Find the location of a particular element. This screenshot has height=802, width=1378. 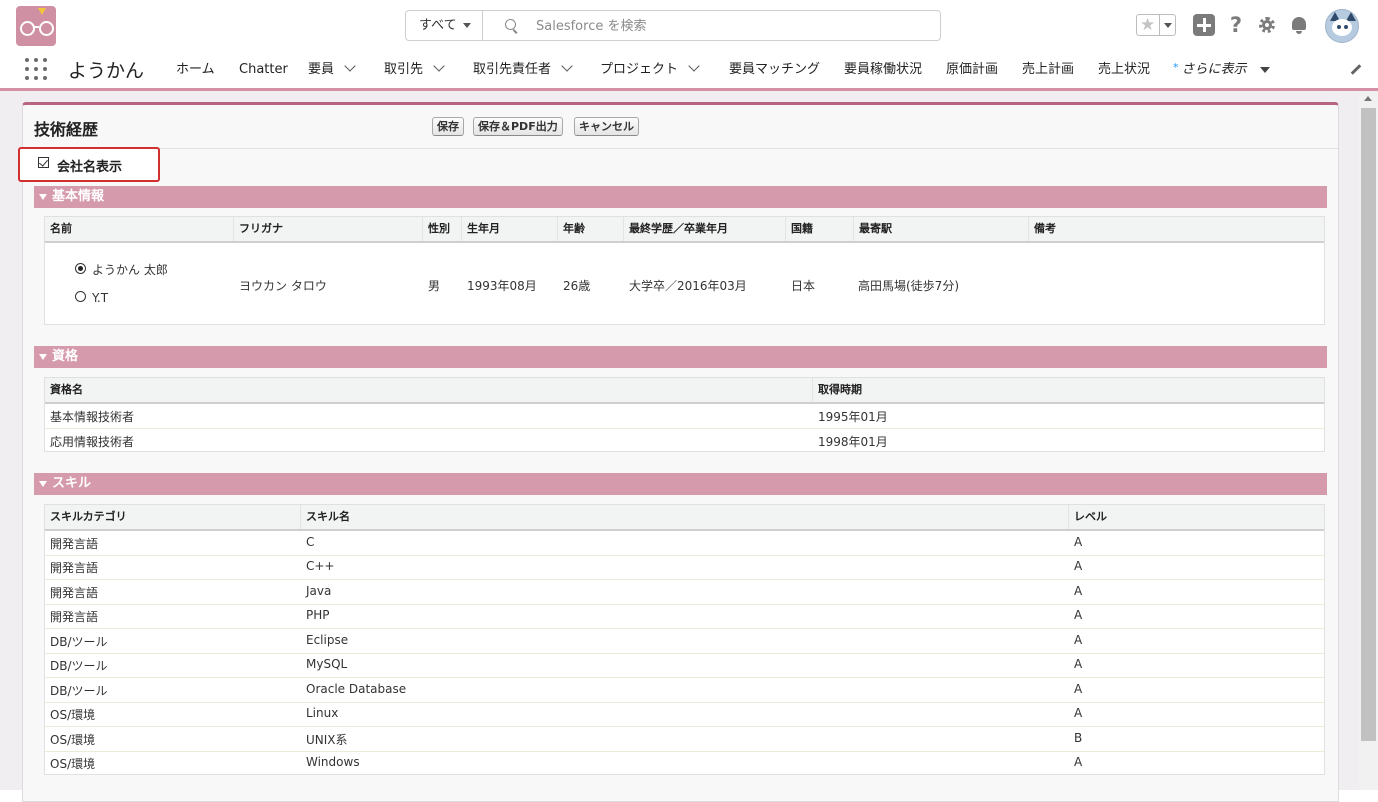

nav-item-sales-plan: 売上計画 is located at coordinates (1048, 70).